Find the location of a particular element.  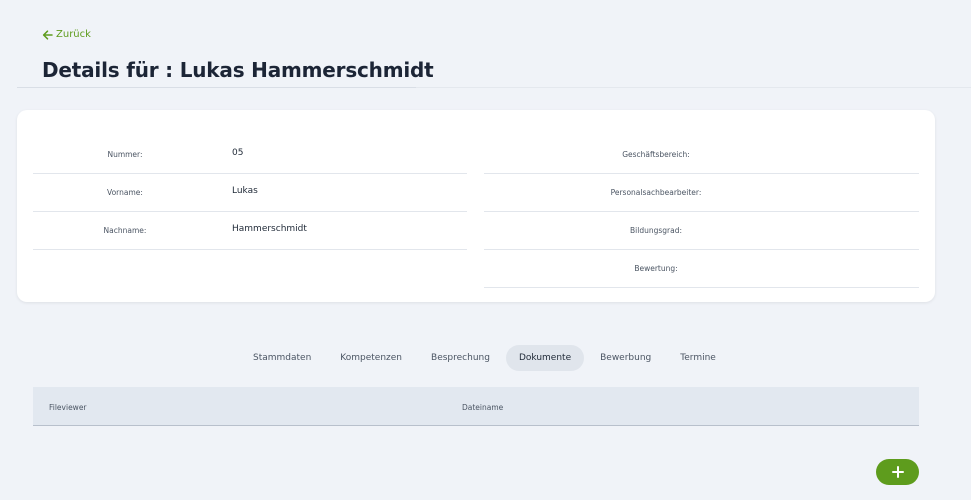

back-label: Zurück is located at coordinates (73, 34).